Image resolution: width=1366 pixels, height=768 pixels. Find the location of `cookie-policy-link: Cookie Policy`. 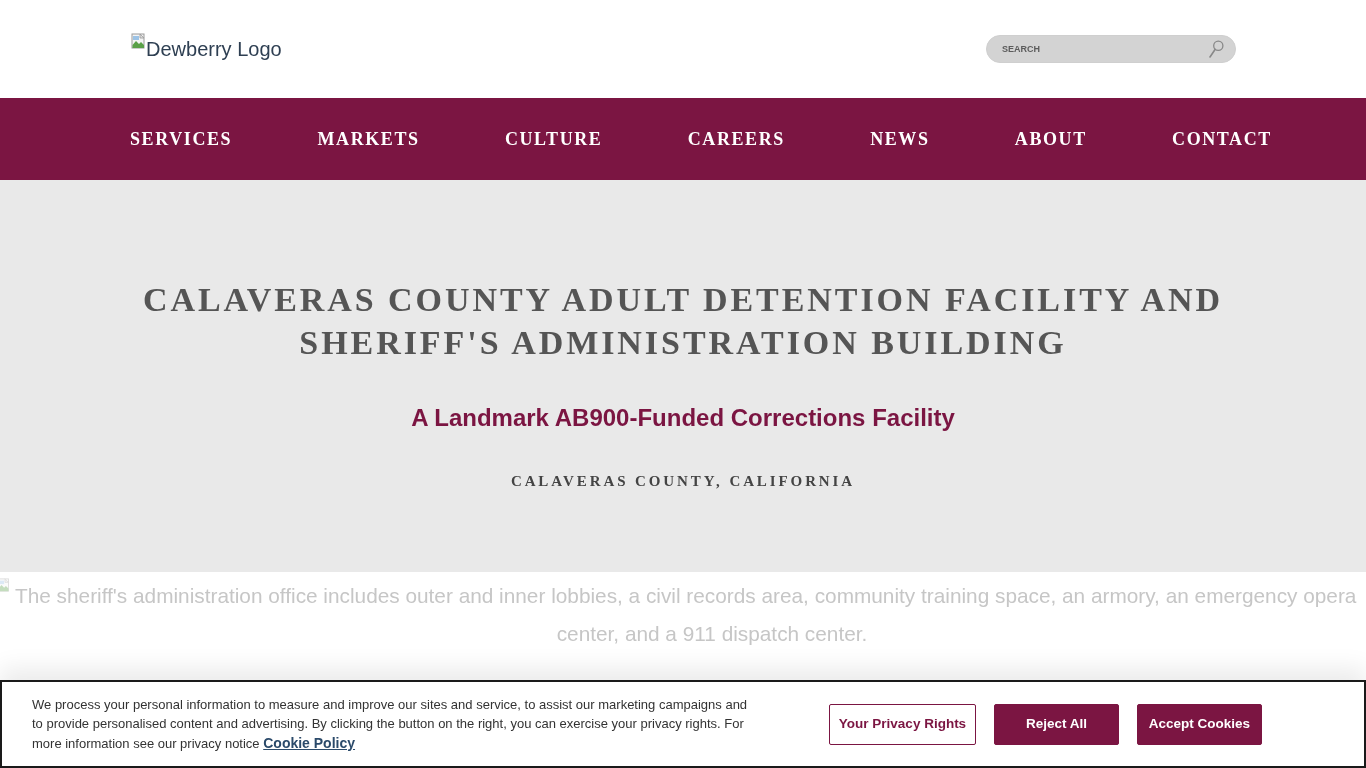

cookie-policy-link: Cookie Policy is located at coordinates (309, 742).